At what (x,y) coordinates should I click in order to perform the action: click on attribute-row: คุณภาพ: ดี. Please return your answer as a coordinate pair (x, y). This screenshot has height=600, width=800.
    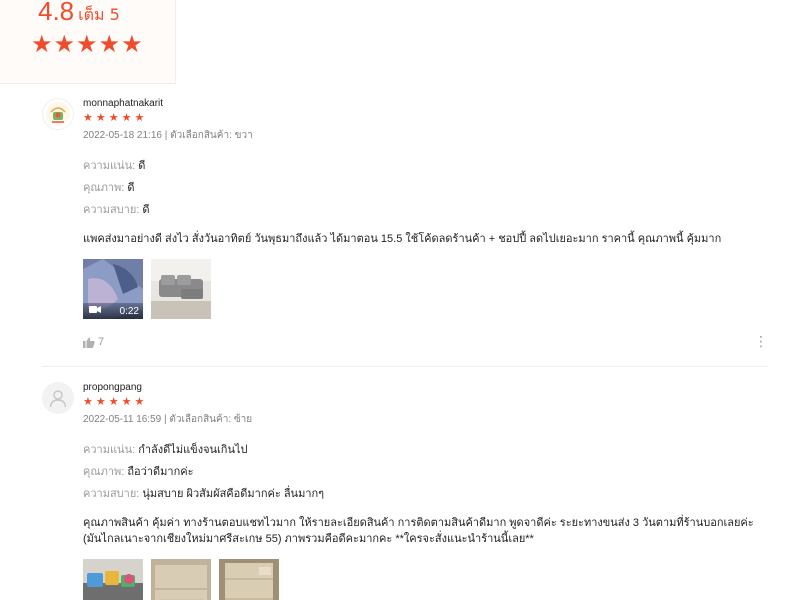
    Looking at the image, I should click on (425, 188).